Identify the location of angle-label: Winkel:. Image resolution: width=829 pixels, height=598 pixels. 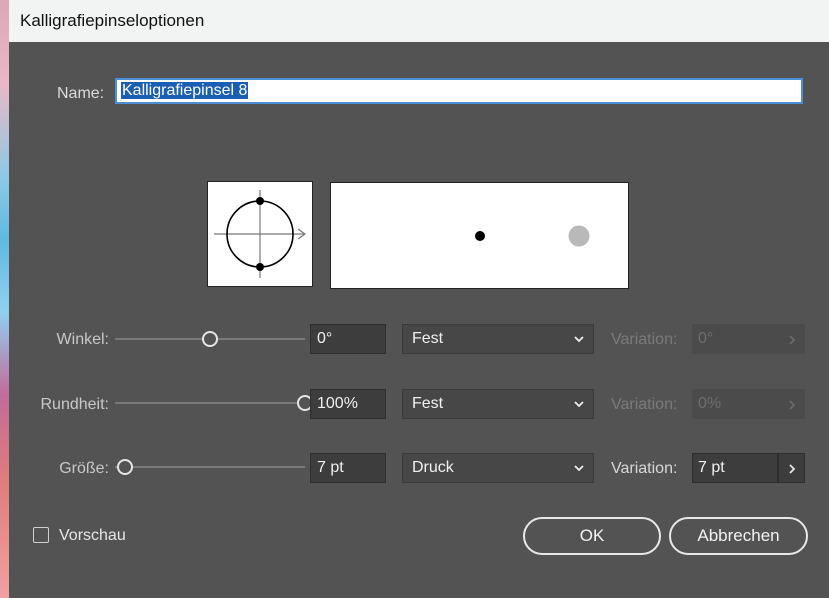
(82, 339).